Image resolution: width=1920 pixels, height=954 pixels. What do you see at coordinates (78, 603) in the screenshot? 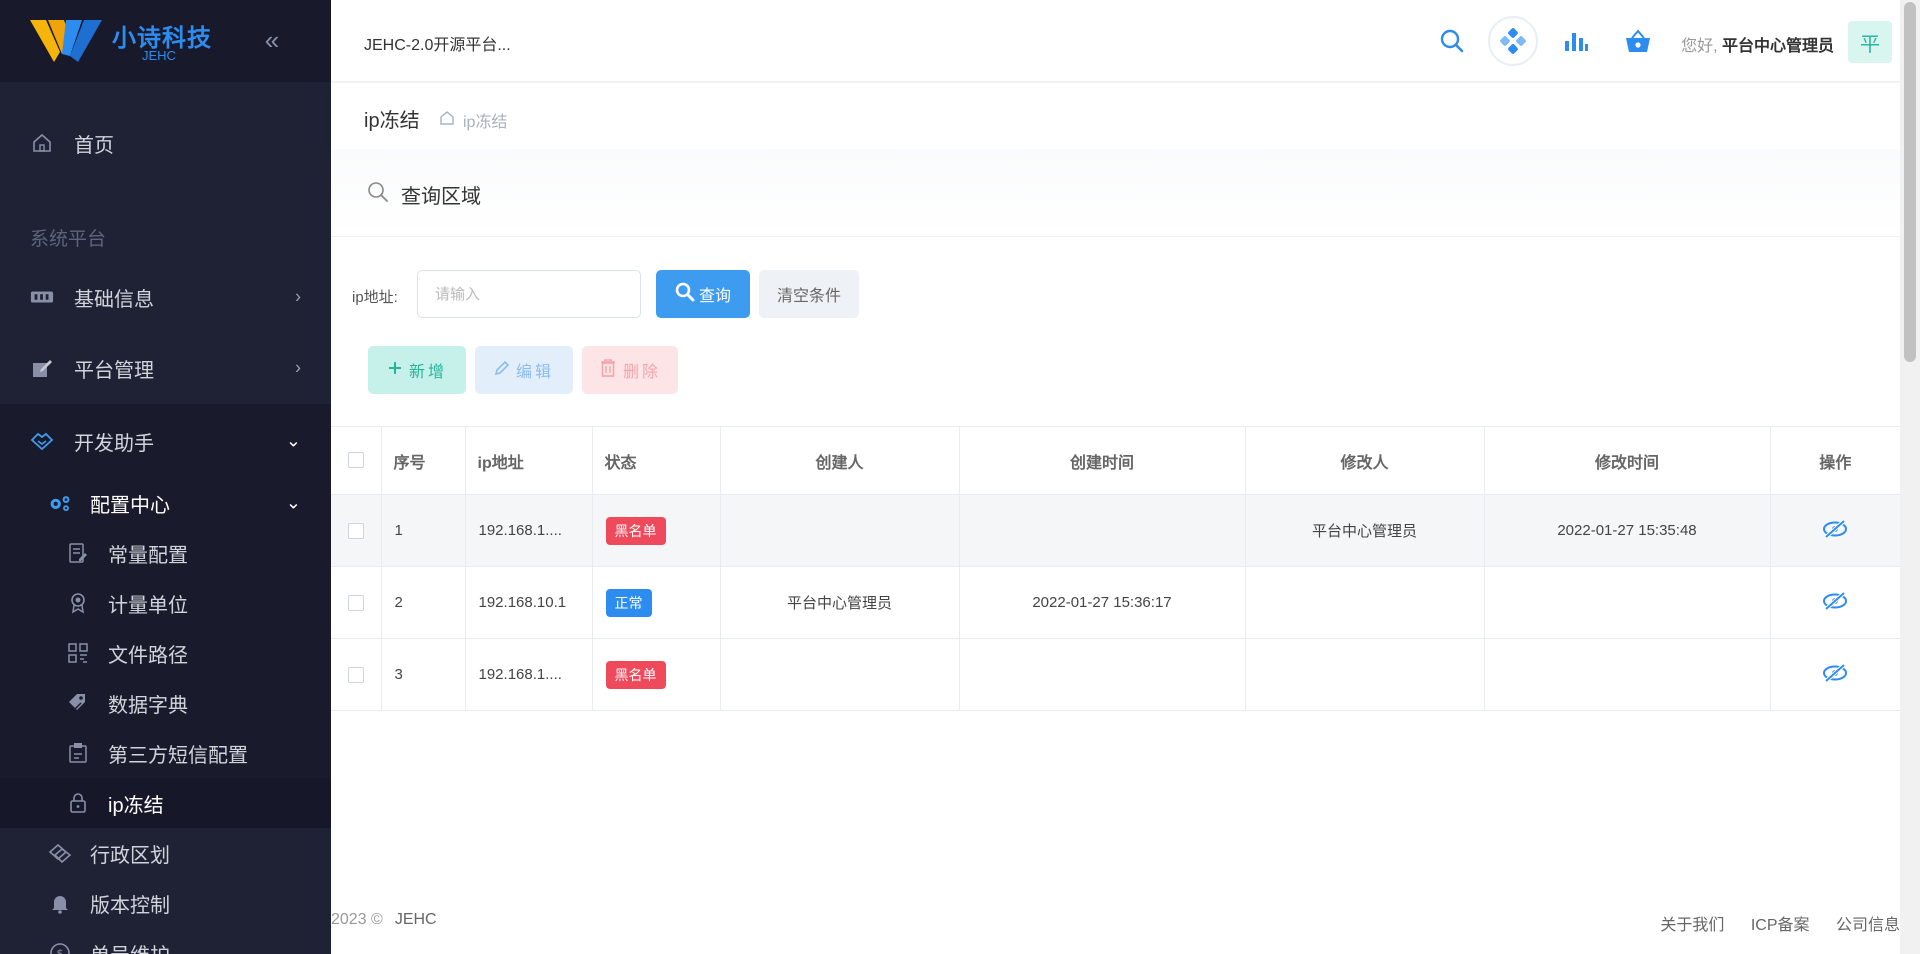
I see `award-icon` at bounding box center [78, 603].